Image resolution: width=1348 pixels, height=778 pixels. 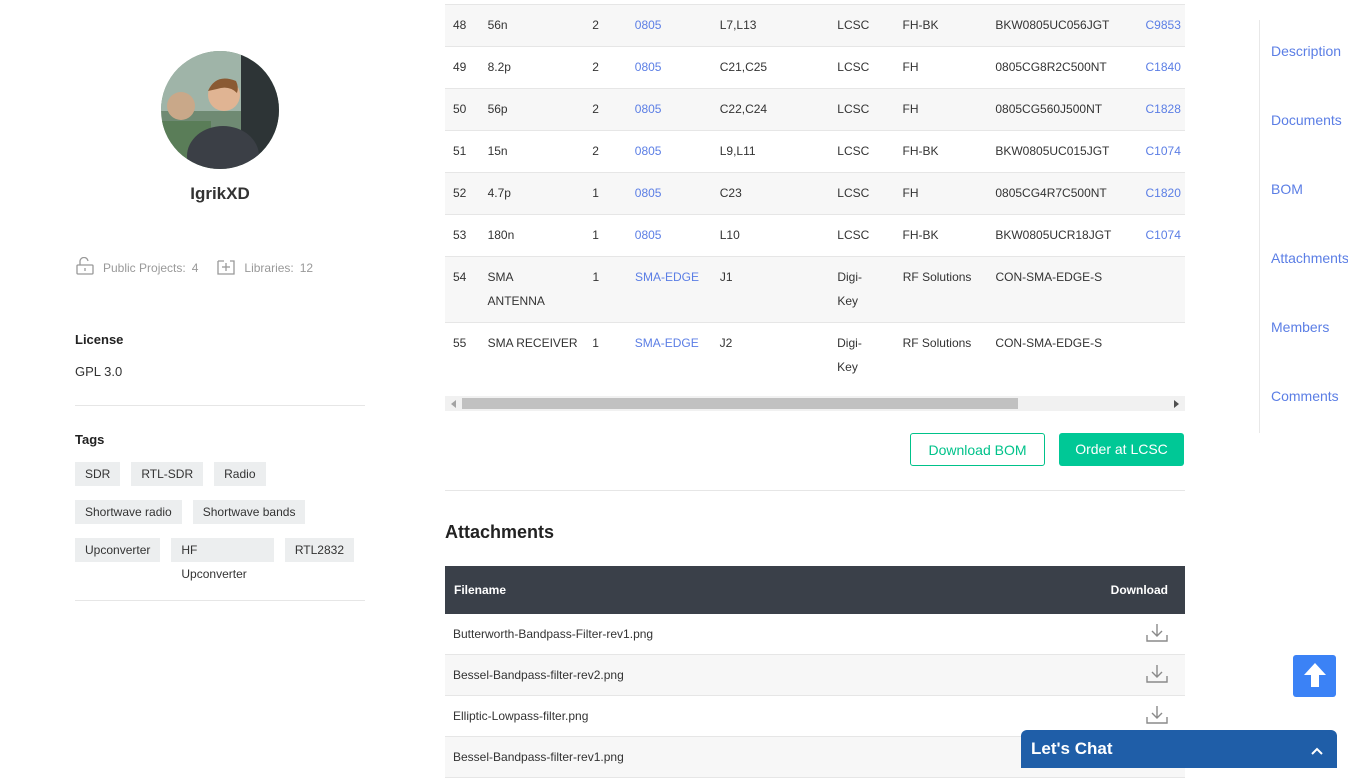 I want to click on horizontal-scrollbar, so click(x=815, y=403).